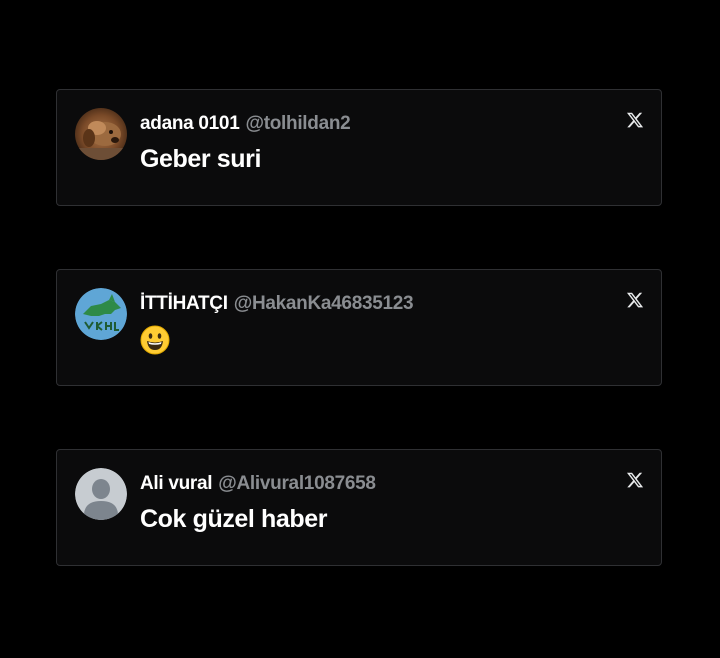 This screenshot has width=720, height=658. What do you see at coordinates (190, 123) in the screenshot?
I see `display-name: adana 0101` at bounding box center [190, 123].